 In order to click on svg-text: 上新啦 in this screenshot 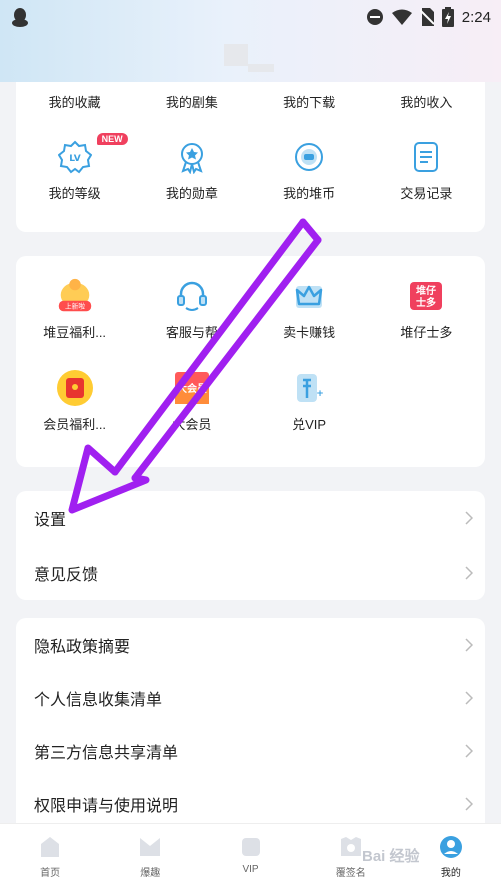, I will do `click(75, 305)`.